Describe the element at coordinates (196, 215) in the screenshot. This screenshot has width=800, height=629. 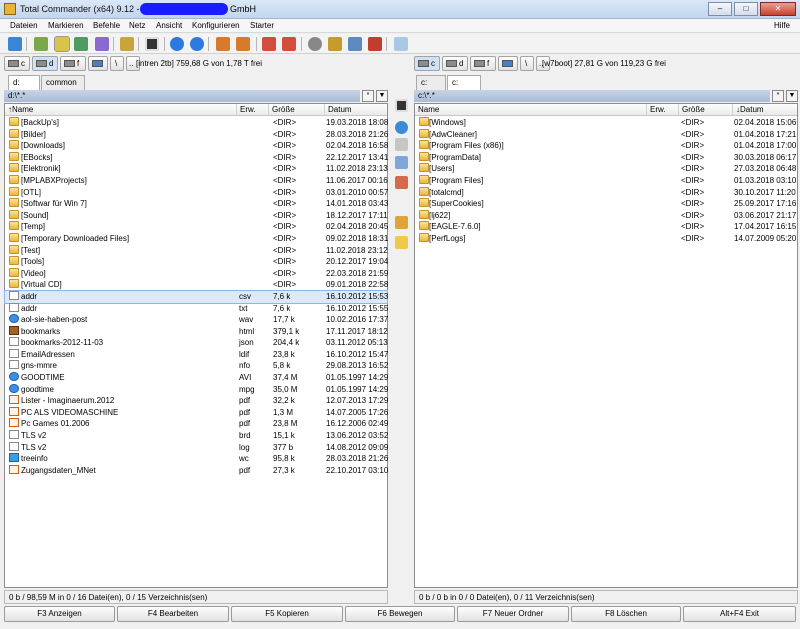
I see `left-file-row: [Sound] <DIR> 18.12.2017 17:11` at that location.